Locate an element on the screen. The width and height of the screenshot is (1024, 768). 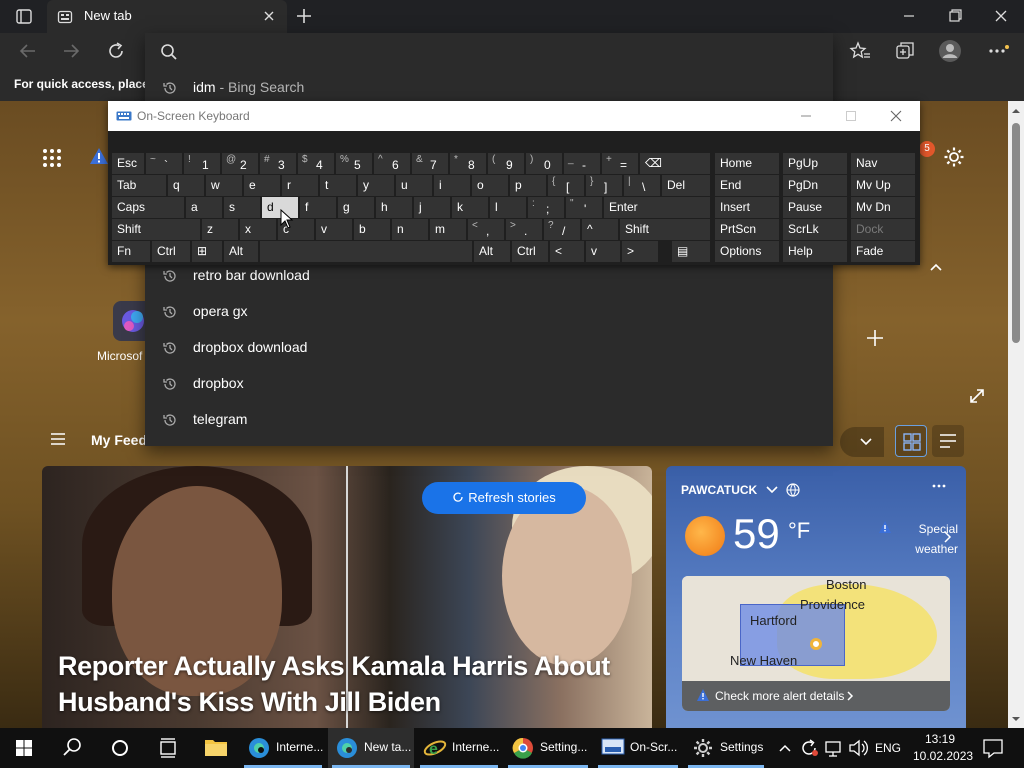
map-alert-footer: Check more alert details is located at coordinates (816, 696).